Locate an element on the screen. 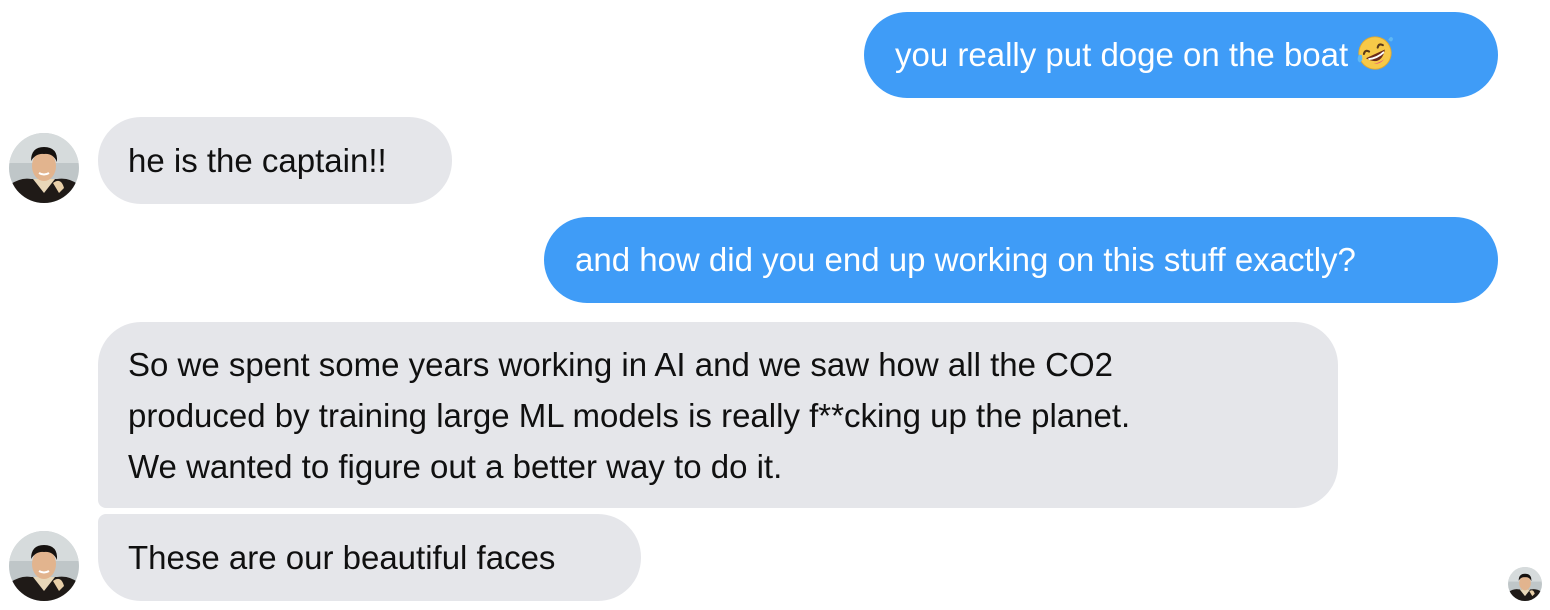  read-receipt-avatar is located at coordinates (1525, 584).